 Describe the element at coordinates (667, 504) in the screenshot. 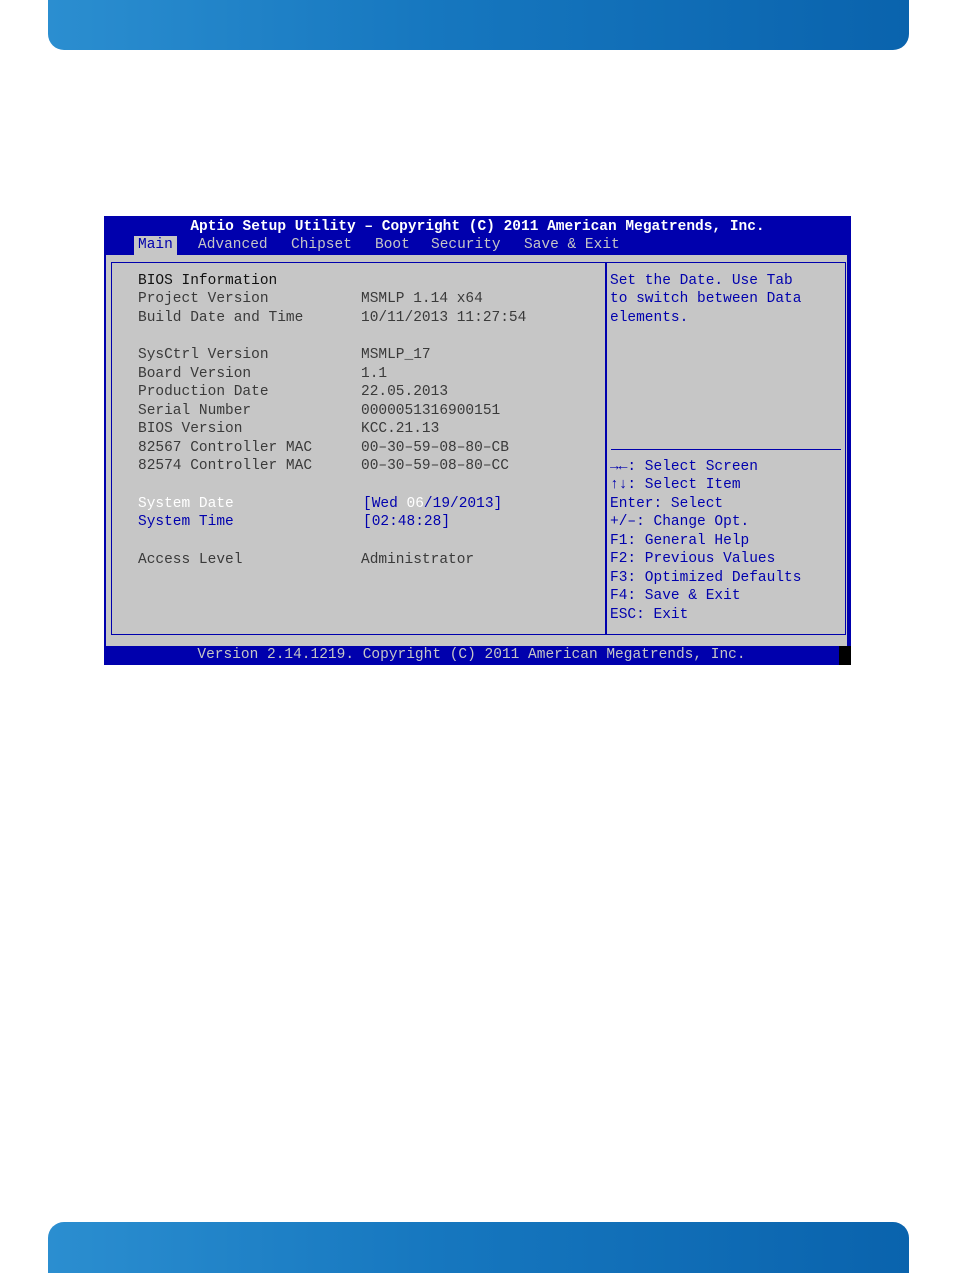

I see `key-hint-enter: Enter: Select` at that location.